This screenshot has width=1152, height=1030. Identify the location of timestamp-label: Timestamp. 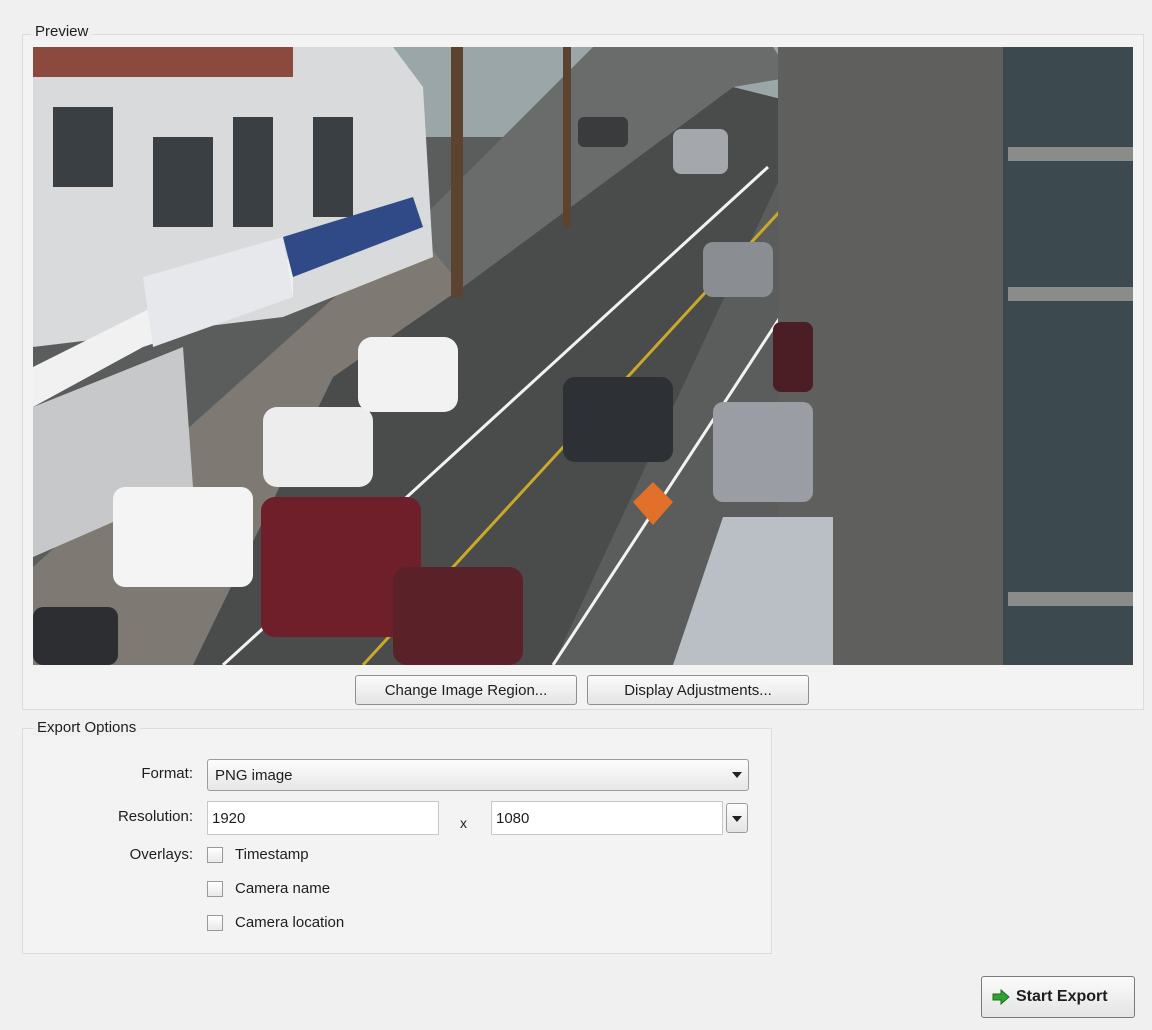
(272, 854).